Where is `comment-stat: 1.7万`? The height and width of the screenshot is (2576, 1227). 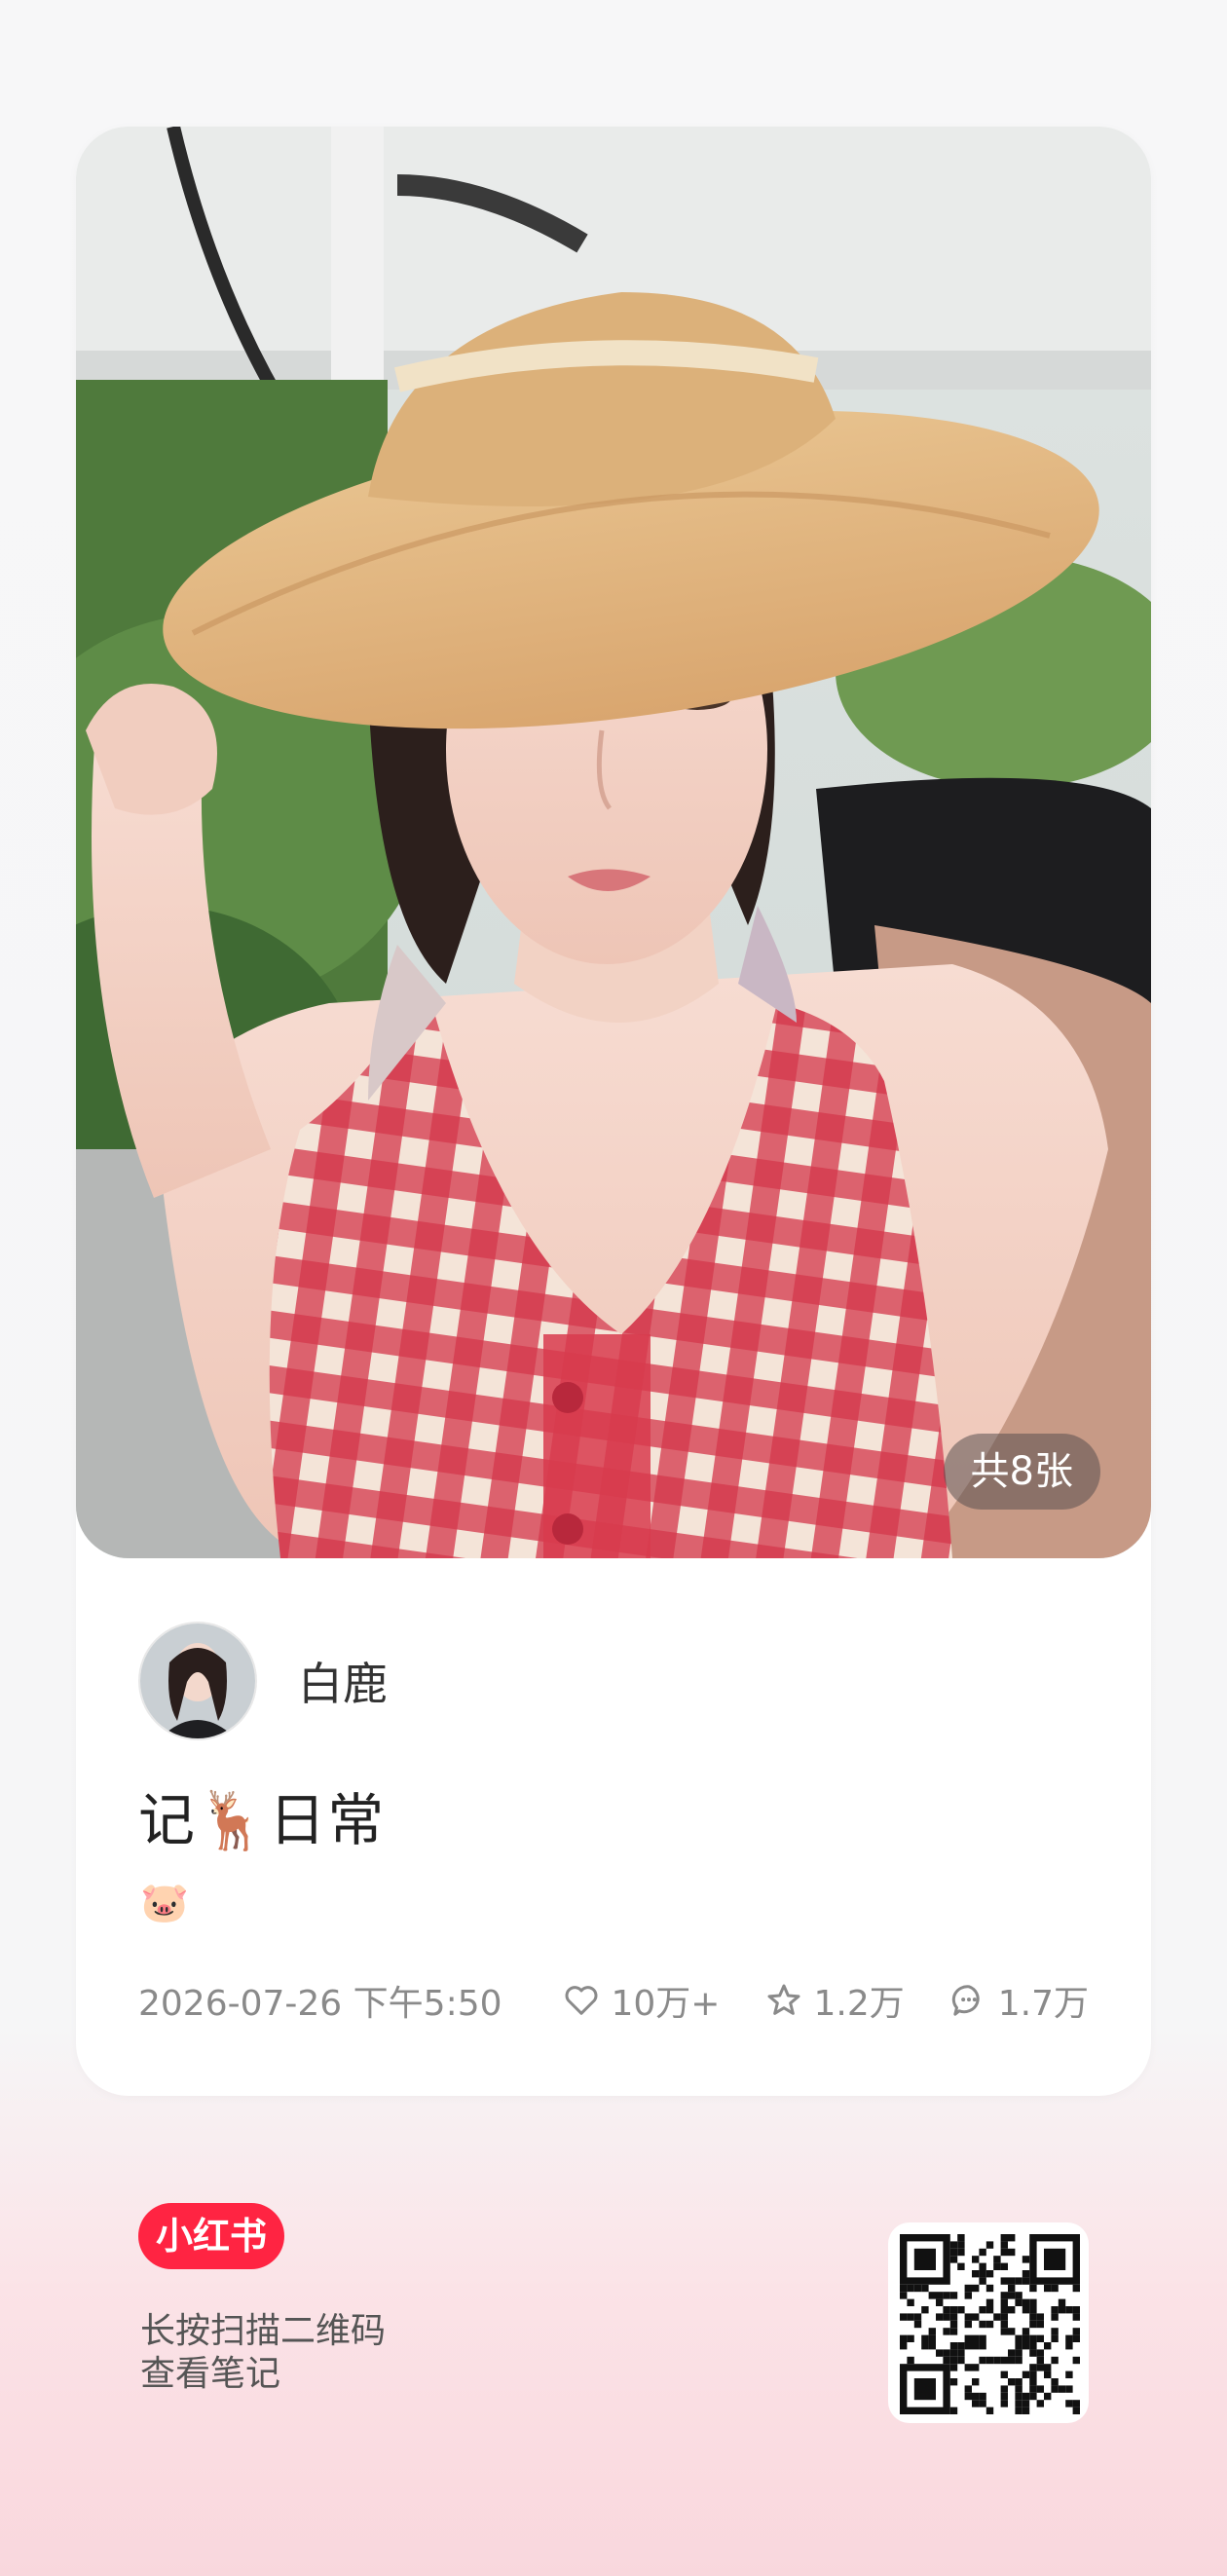 comment-stat: 1.7万 is located at coordinates (1019, 2000).